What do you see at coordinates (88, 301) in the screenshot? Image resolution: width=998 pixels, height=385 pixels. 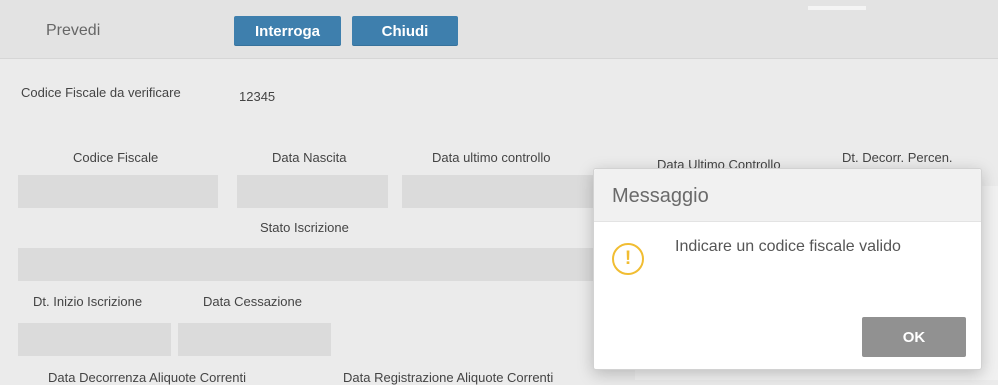 I see `dt-inizio-iscrizione-label: Dt. Inizio Iscrizione` at bounding box center [88, 301].